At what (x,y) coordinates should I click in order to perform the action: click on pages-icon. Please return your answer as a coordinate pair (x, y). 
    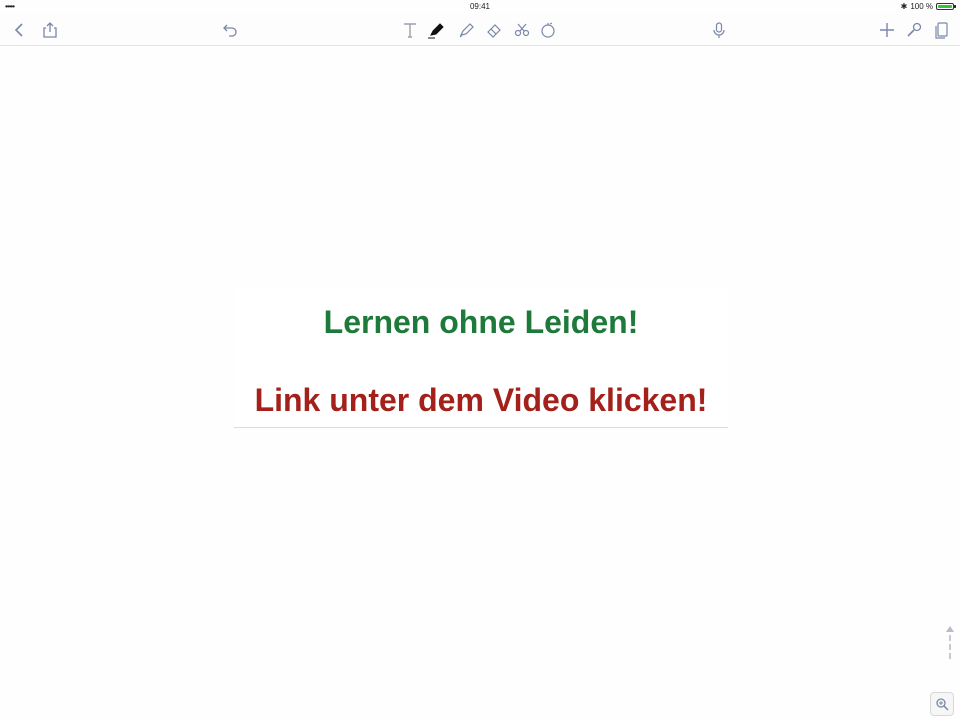
    Looking at the image, I should click on (942, 30).